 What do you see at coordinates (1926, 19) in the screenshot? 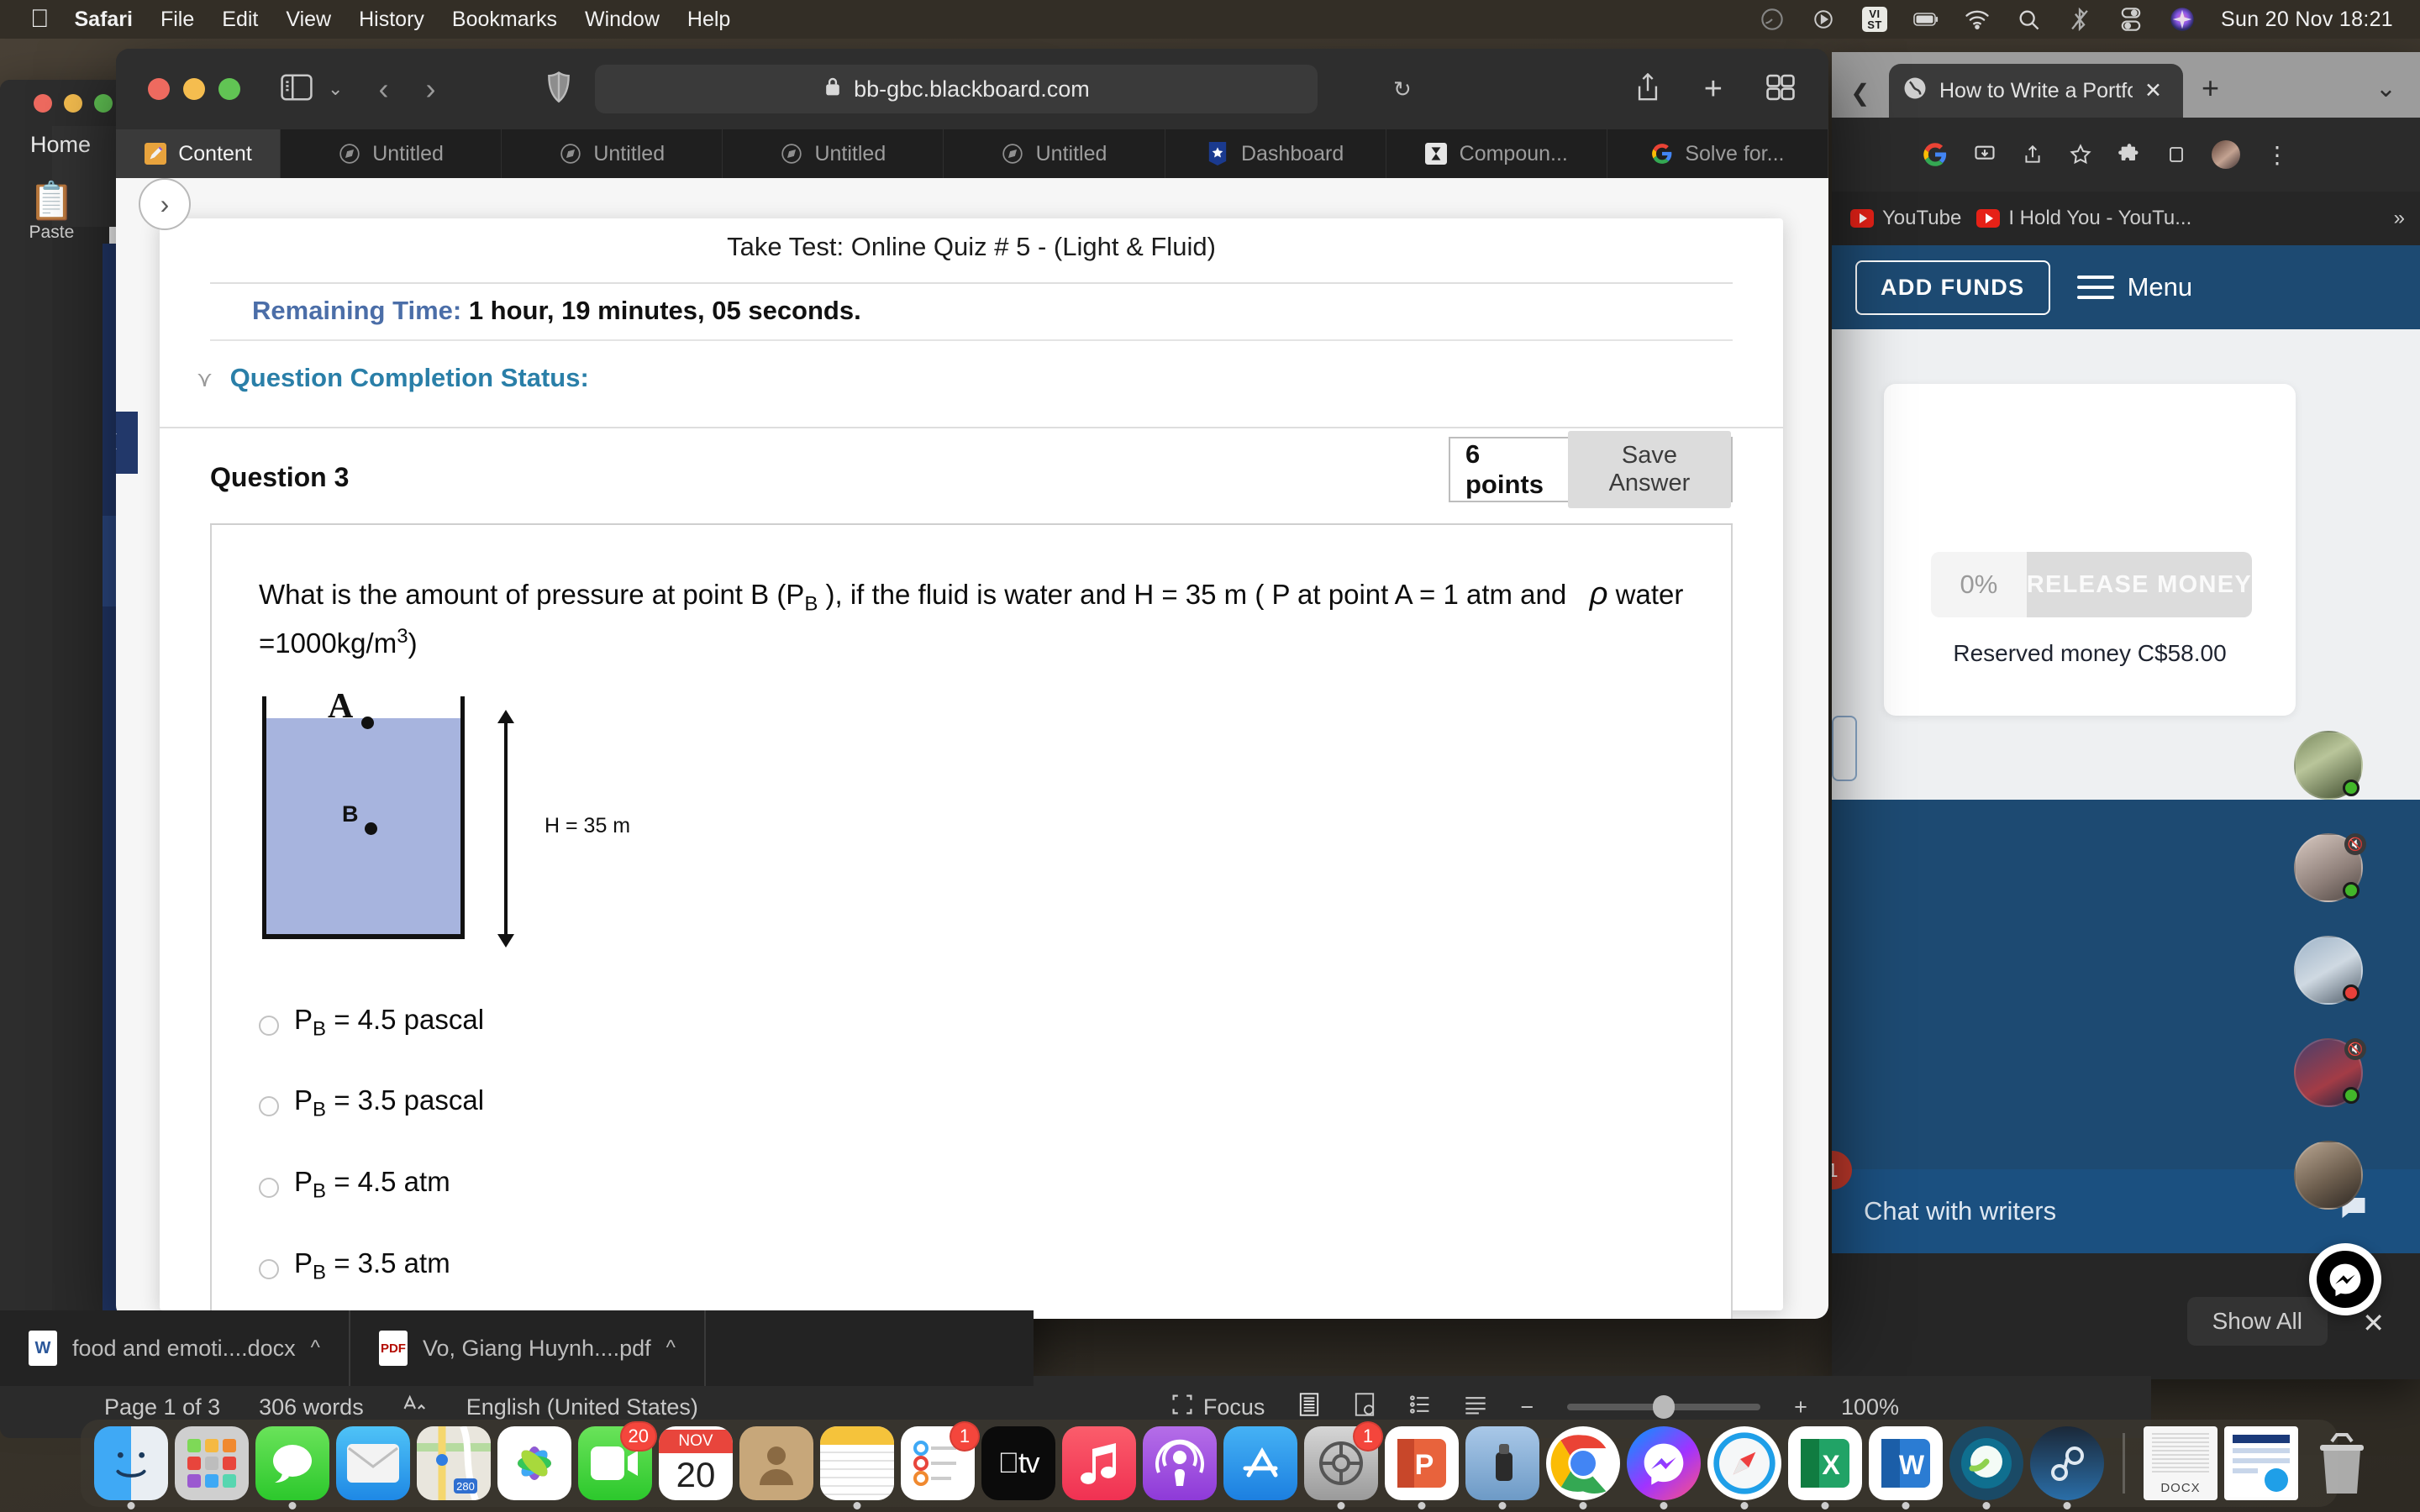
I see `battery-icon` at bounding box center [1926, 19].